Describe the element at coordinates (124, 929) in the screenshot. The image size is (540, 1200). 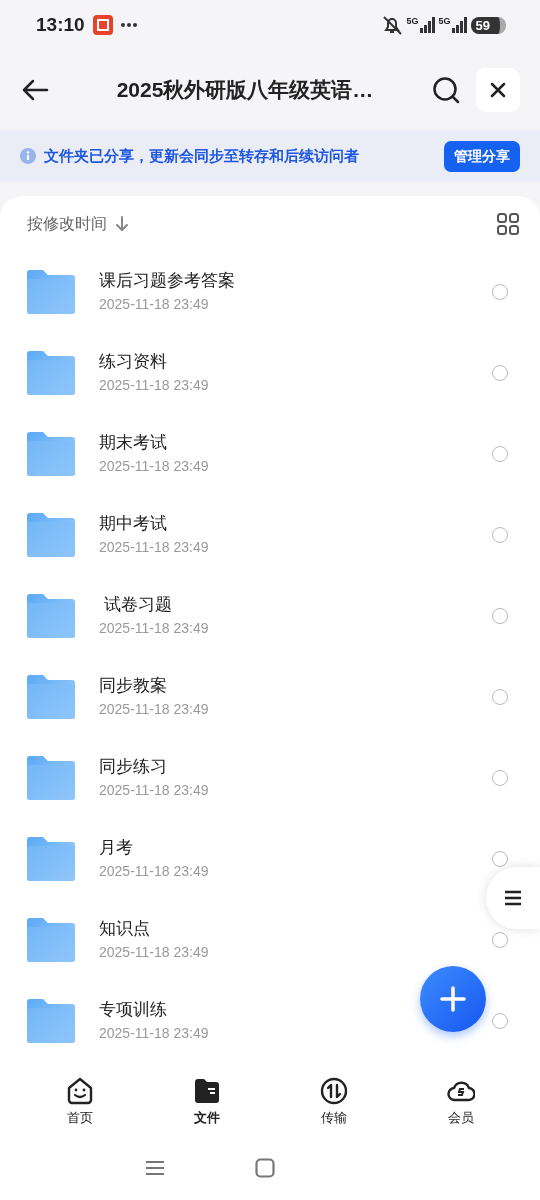
I see `folder-name: 知识点` at that location.